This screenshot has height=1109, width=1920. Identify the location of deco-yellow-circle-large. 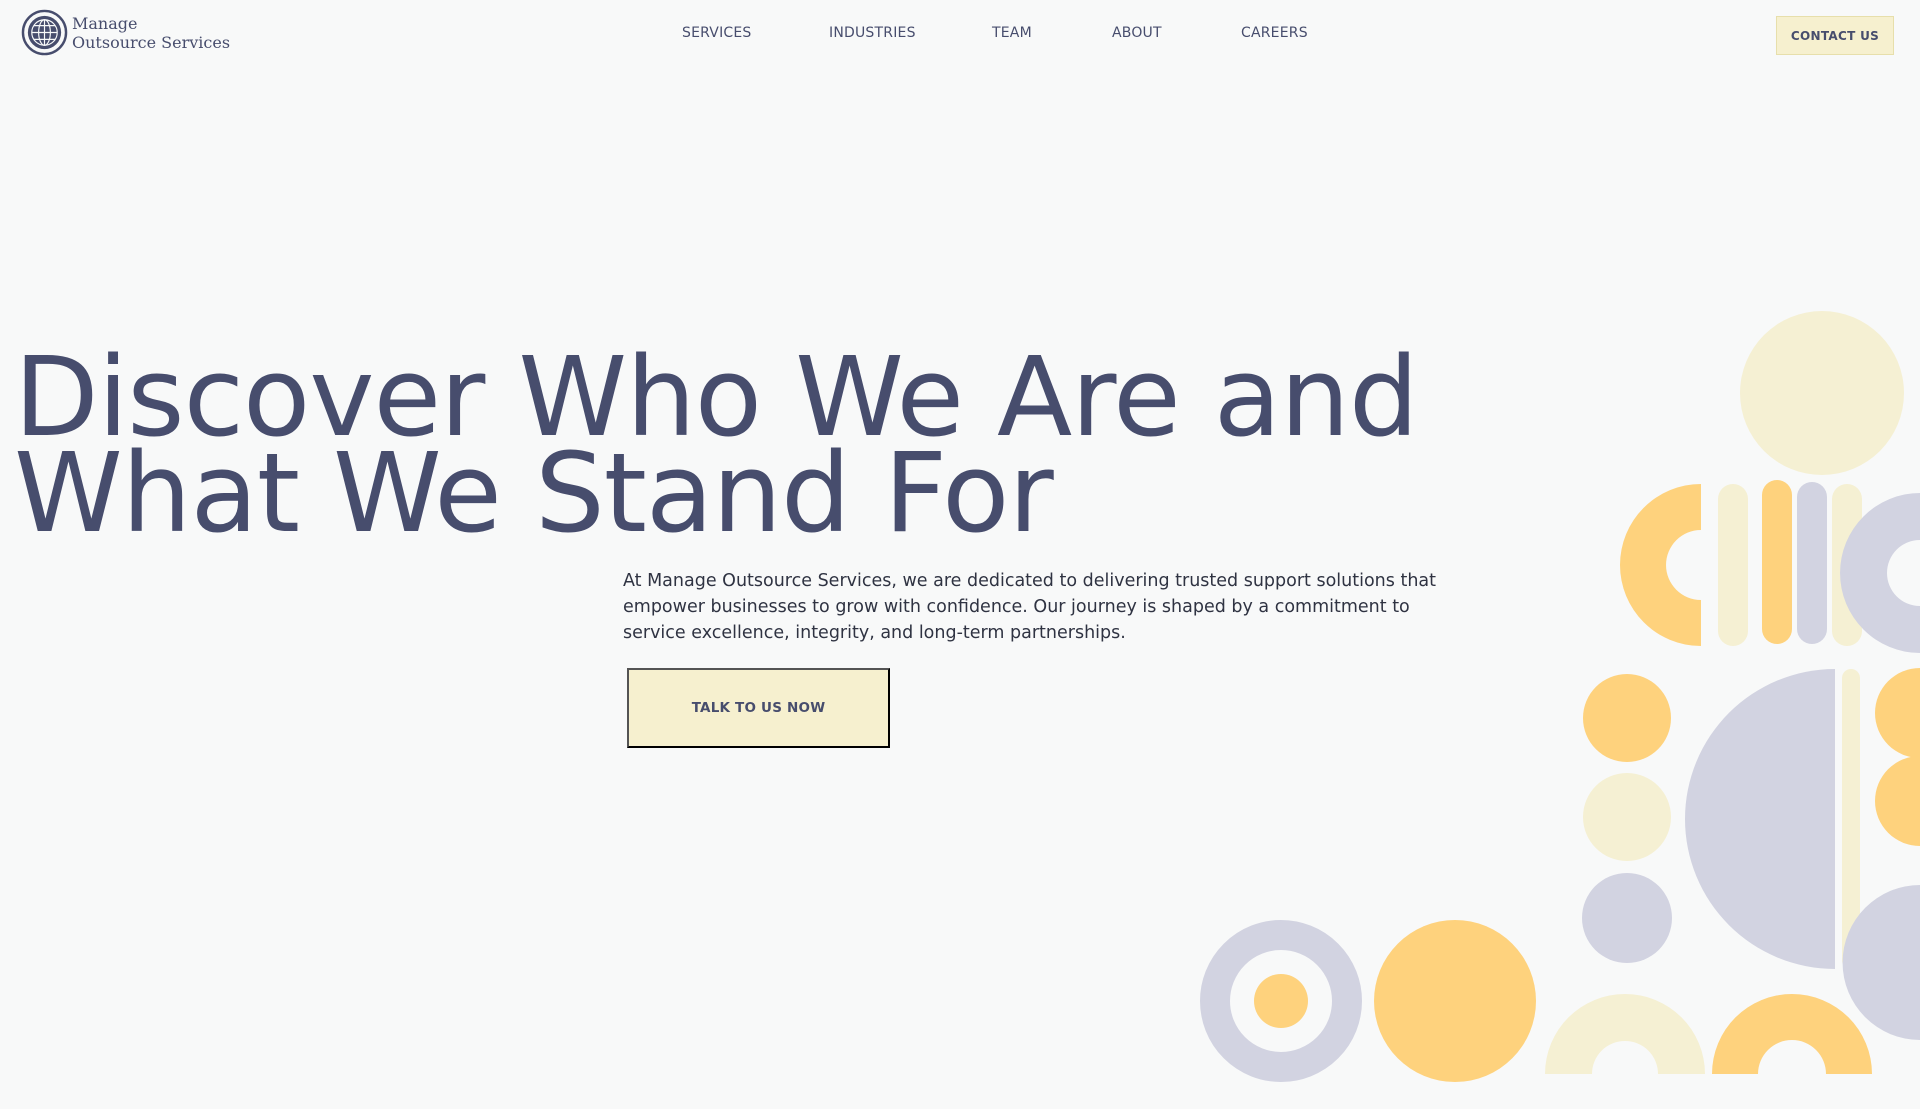
(1455, 1001).